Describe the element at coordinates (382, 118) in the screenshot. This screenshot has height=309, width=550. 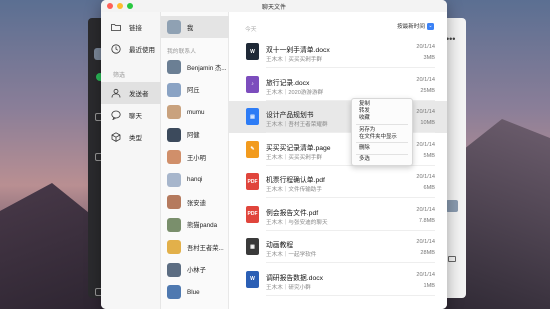
I see `menu-item-favorite: 收藏` at that location.